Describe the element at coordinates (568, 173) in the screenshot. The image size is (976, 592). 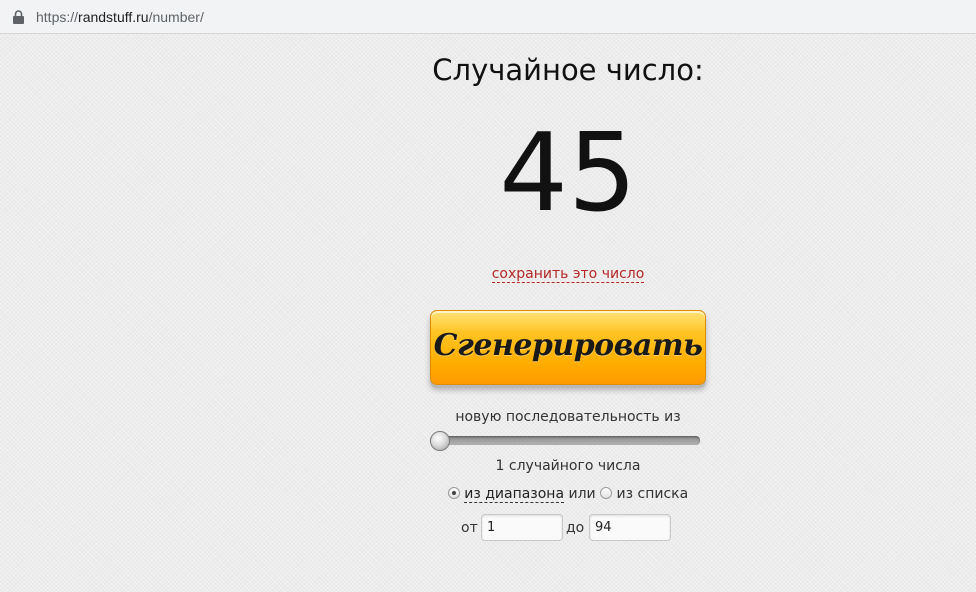
I see `random-number: 45` at that location.